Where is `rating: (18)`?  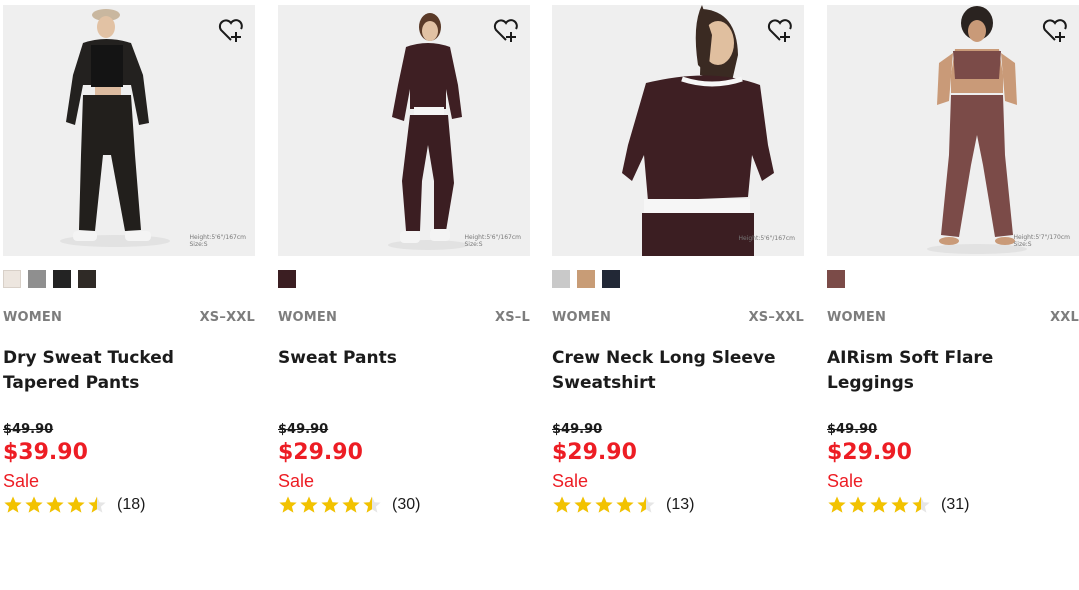 rating: (18) is located at coordinates (129, 505).